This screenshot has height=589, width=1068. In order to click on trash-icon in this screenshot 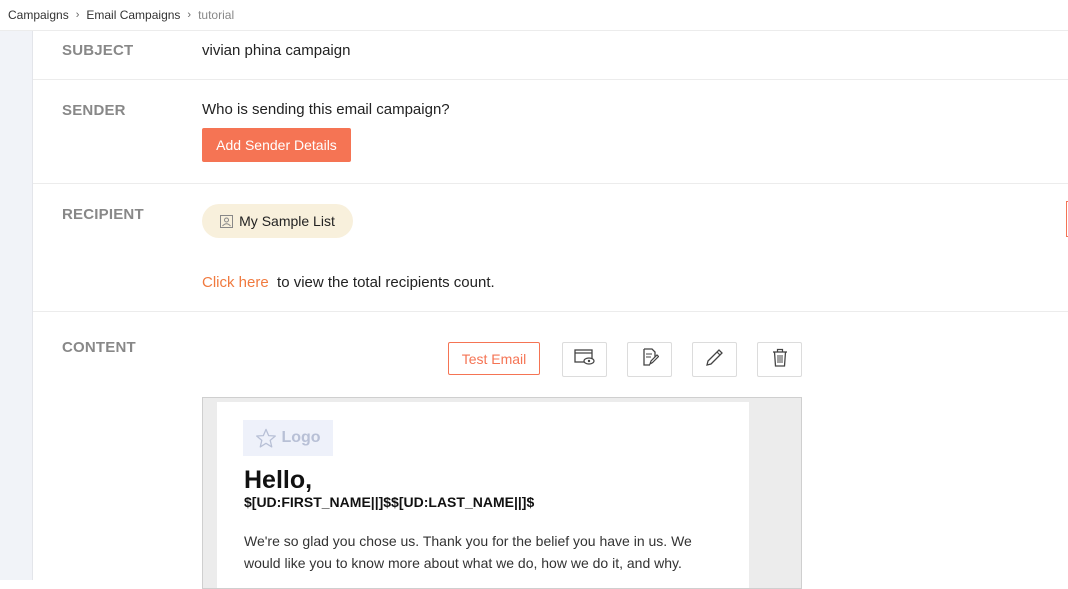, I will do `click(780, 360)`.